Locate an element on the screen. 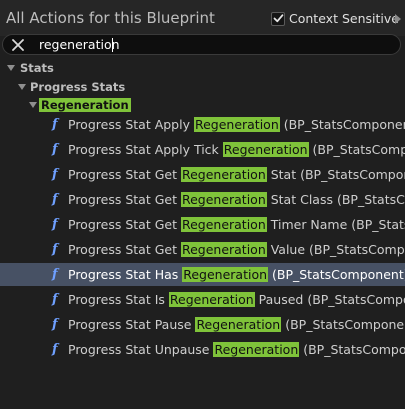 The image size is (405, 409). context-sensitive-toggle: Context Sensitive is located at coordinates (335, 18).